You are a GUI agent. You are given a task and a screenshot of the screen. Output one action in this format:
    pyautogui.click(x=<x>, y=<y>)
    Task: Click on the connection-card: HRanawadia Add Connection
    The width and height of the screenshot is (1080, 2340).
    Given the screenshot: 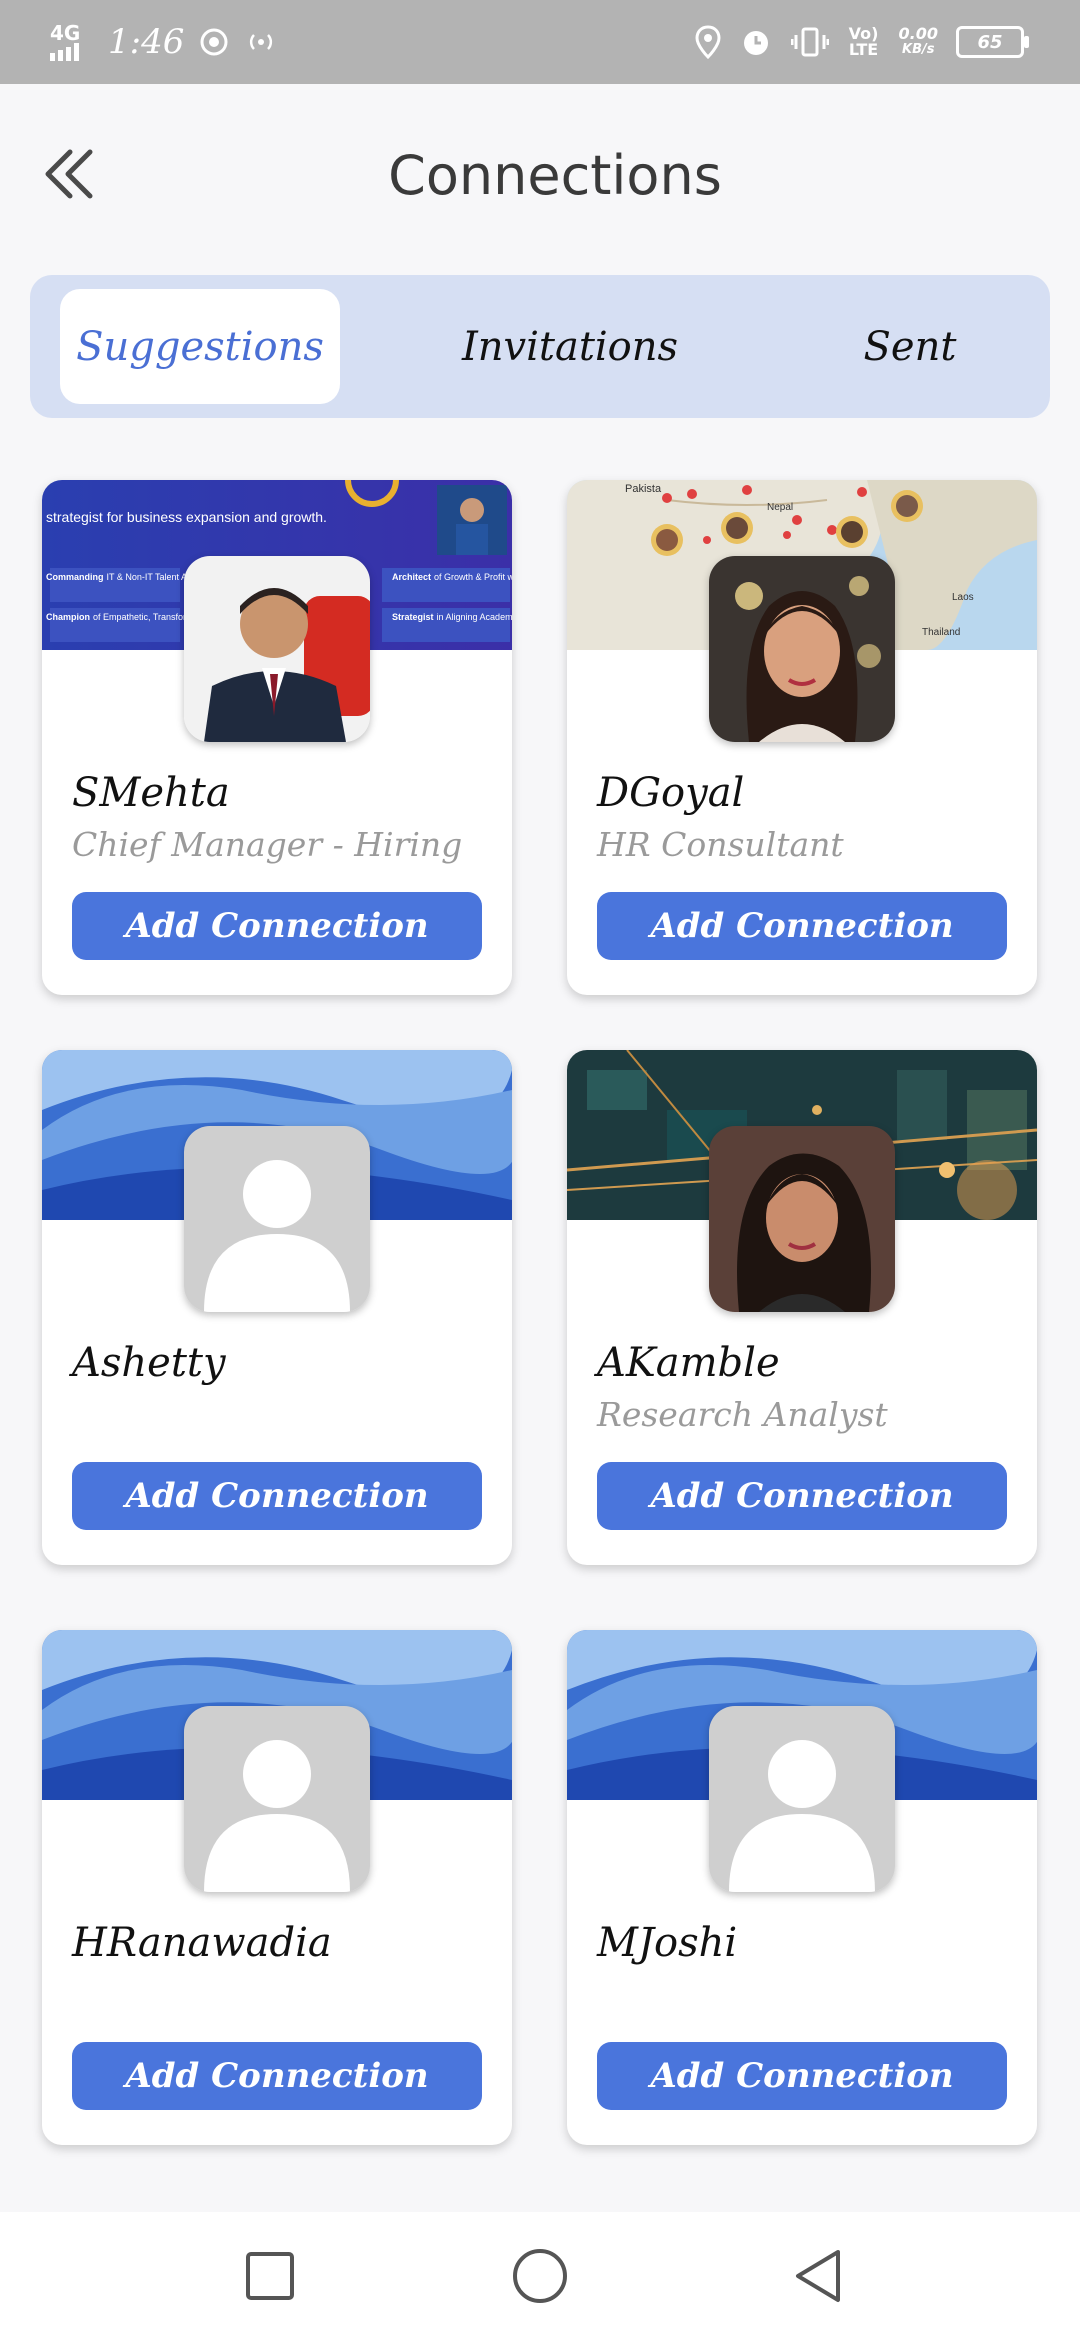 What is the action you would take?
    pyautogui.click(x=277, y=1887)
    